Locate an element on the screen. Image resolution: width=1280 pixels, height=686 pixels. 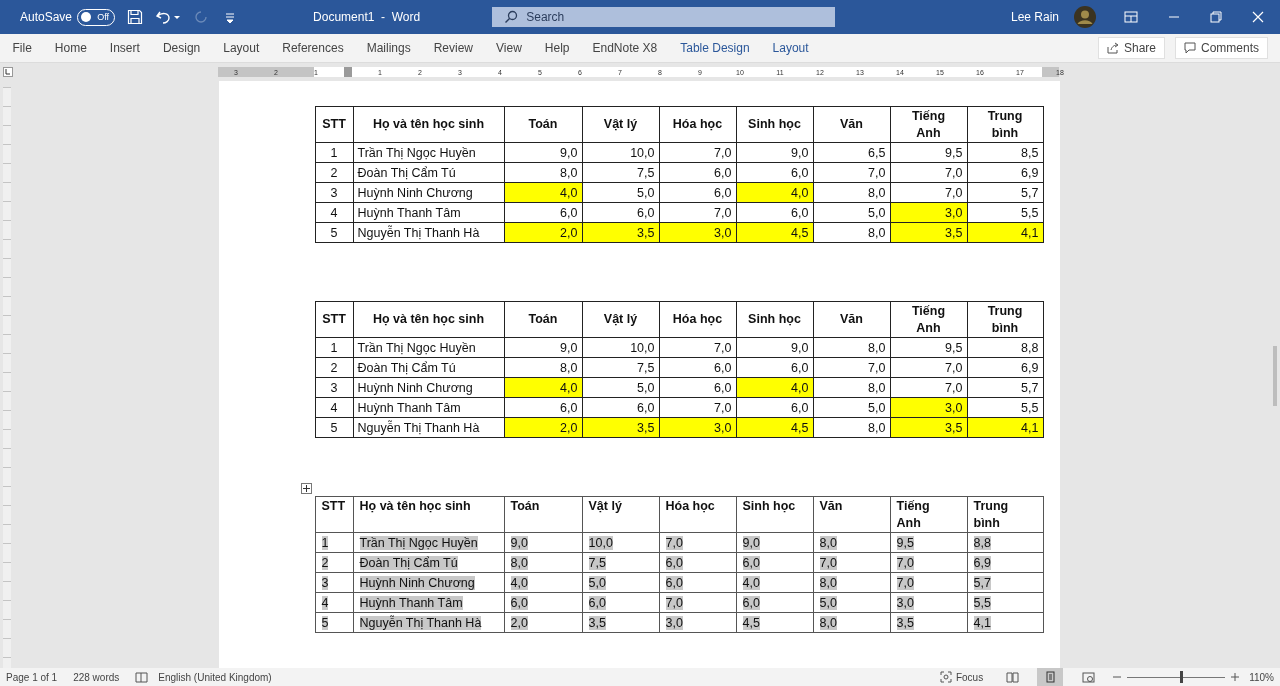
focus-icon is located at coordinates (945, 677).